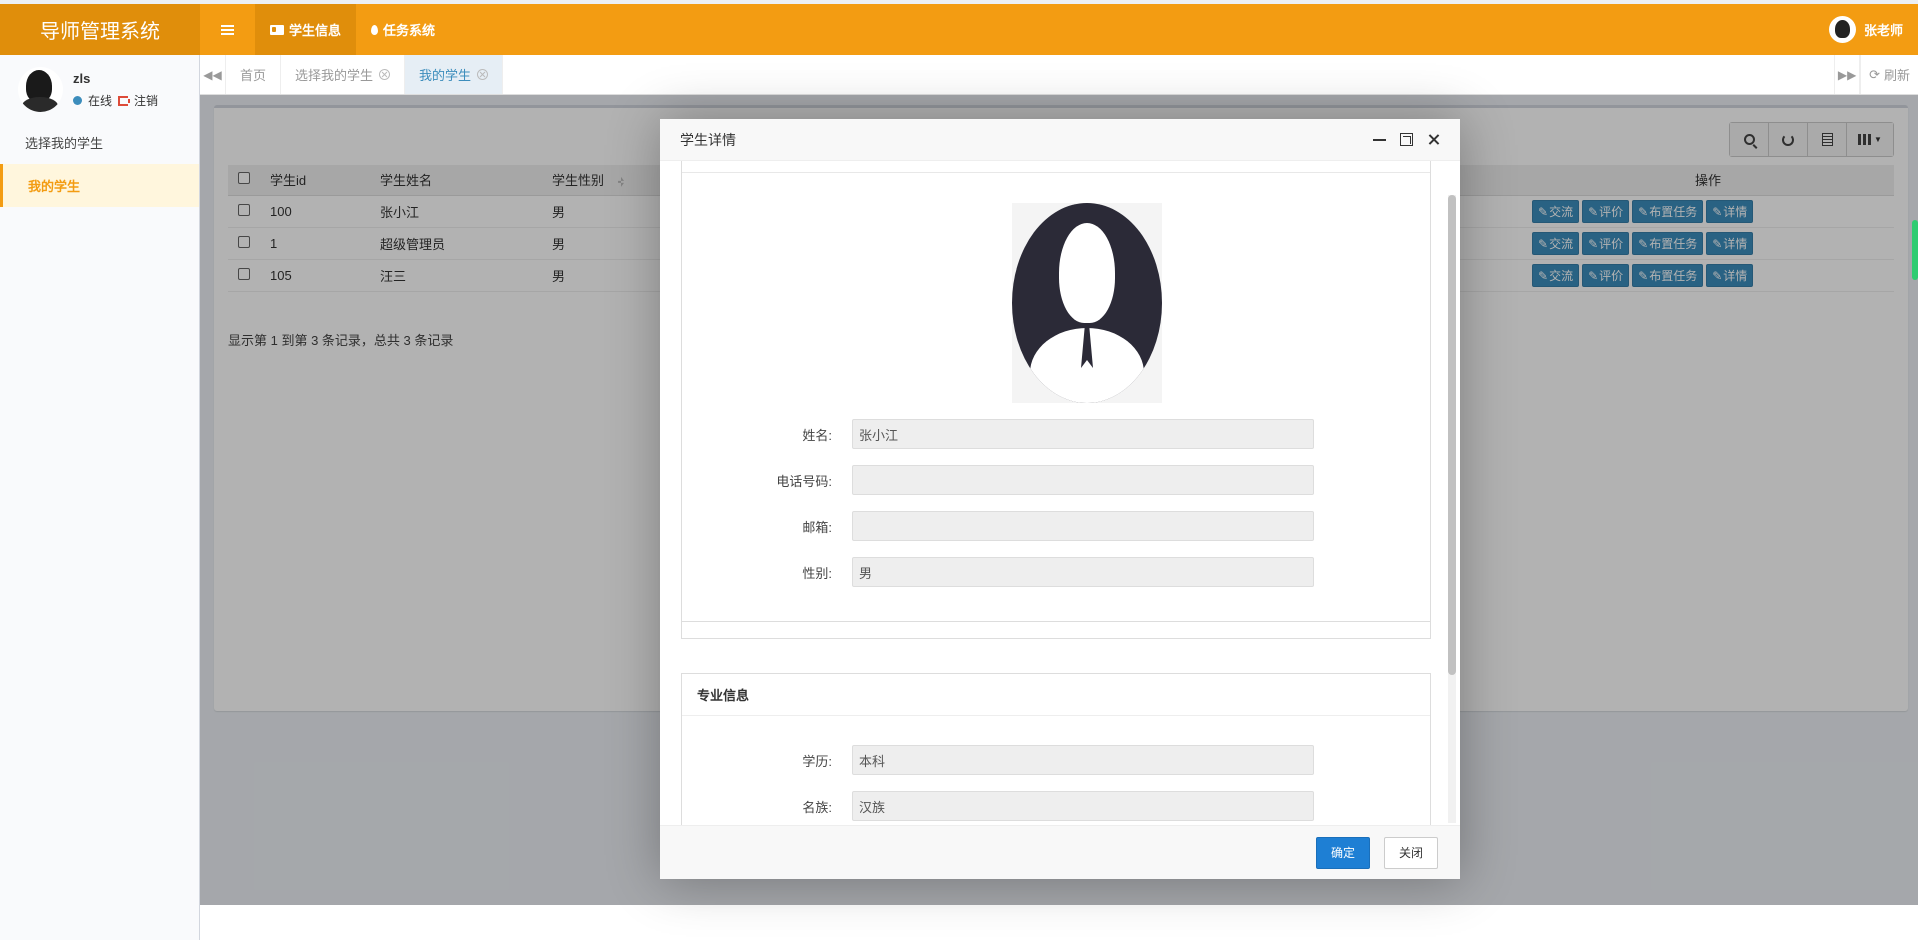 This screenshot has height=940, width=1918. Describe the element at coordinates (99, 185) in the screenshot. I see `sidebar-item-my-students: 我的学生` at that location.